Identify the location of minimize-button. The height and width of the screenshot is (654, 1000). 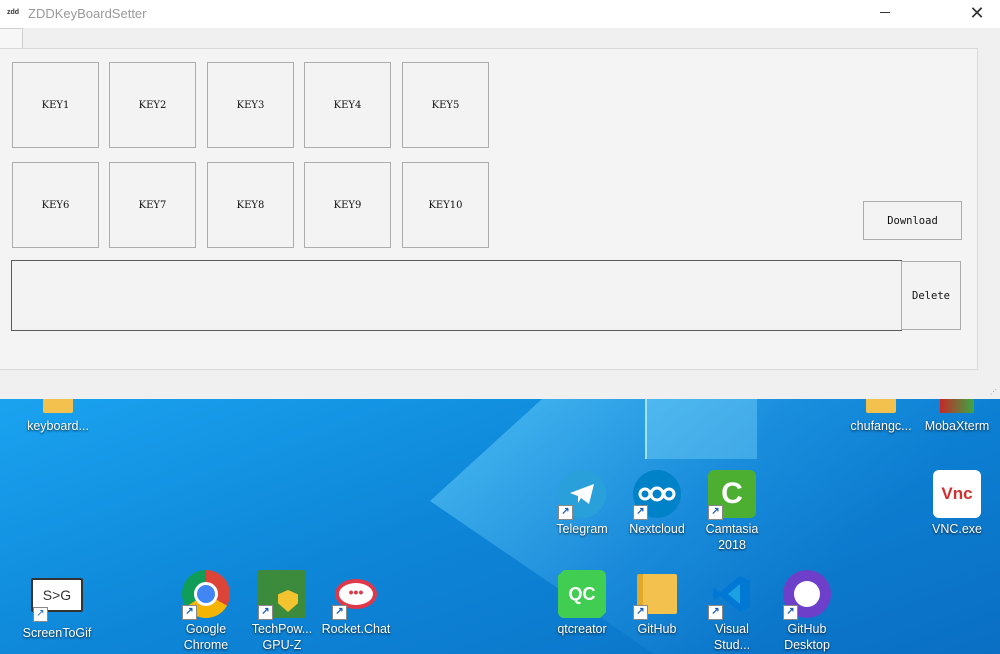
(885, 12).